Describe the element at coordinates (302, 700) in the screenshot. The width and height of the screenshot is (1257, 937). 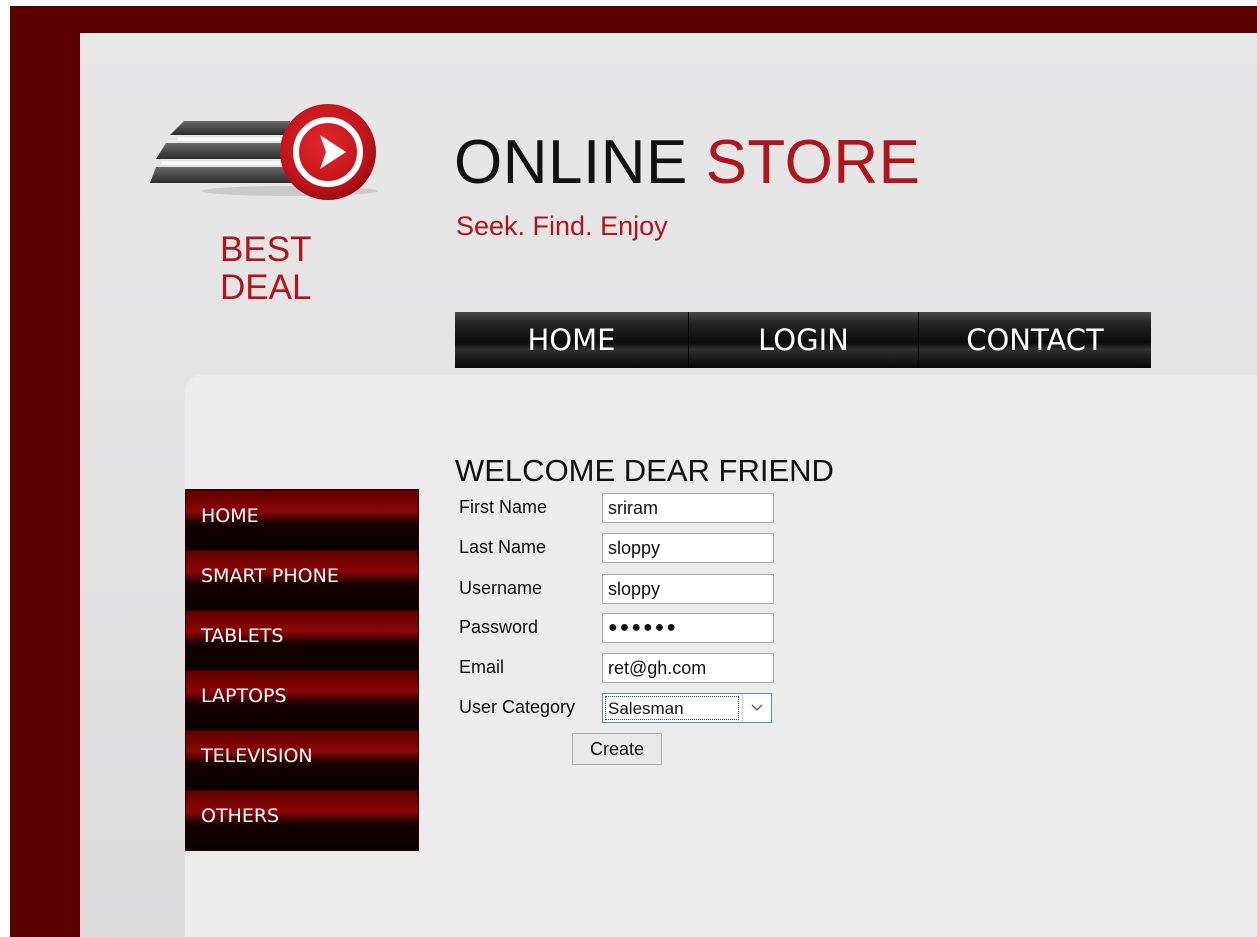
I see `side-nav-laptops: LAPTOPS` at that location.